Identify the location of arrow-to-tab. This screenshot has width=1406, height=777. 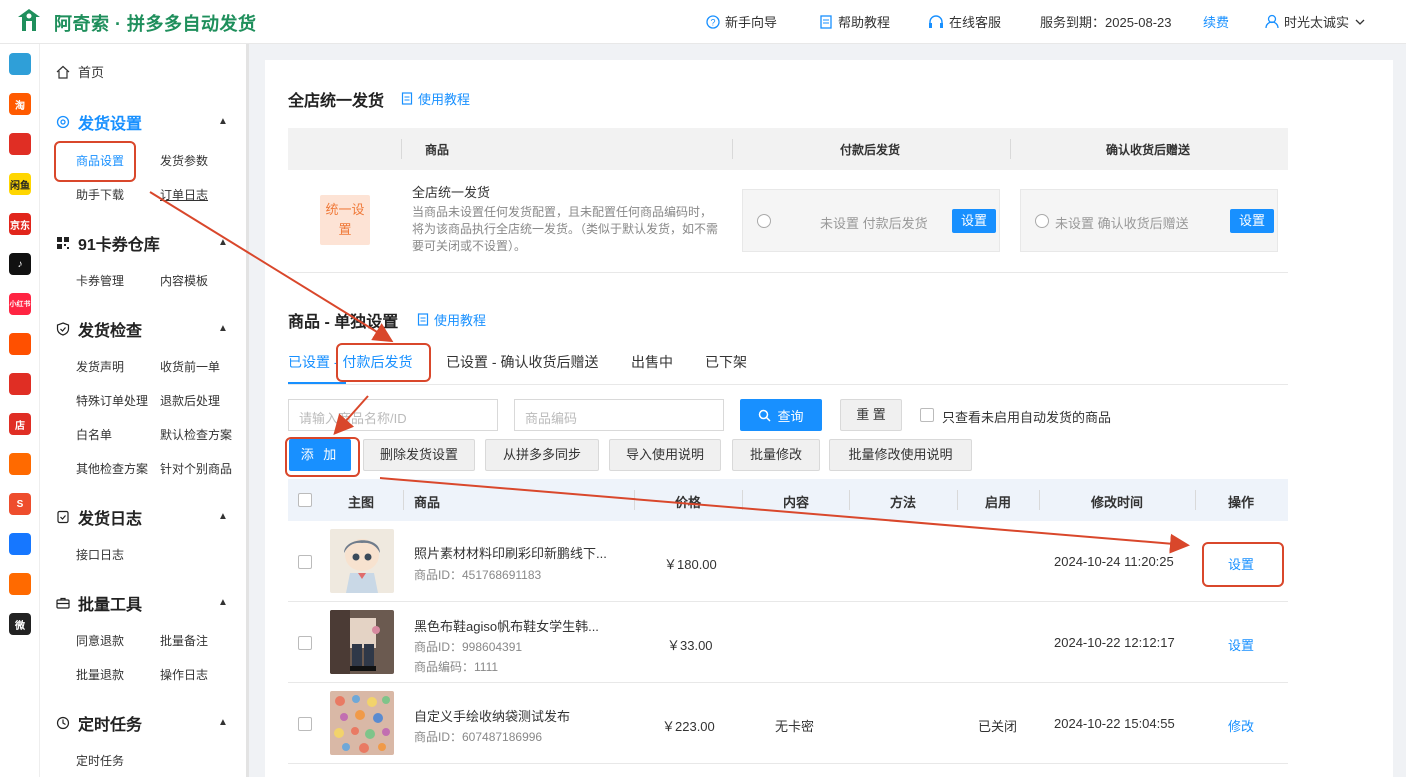
(271, 267).